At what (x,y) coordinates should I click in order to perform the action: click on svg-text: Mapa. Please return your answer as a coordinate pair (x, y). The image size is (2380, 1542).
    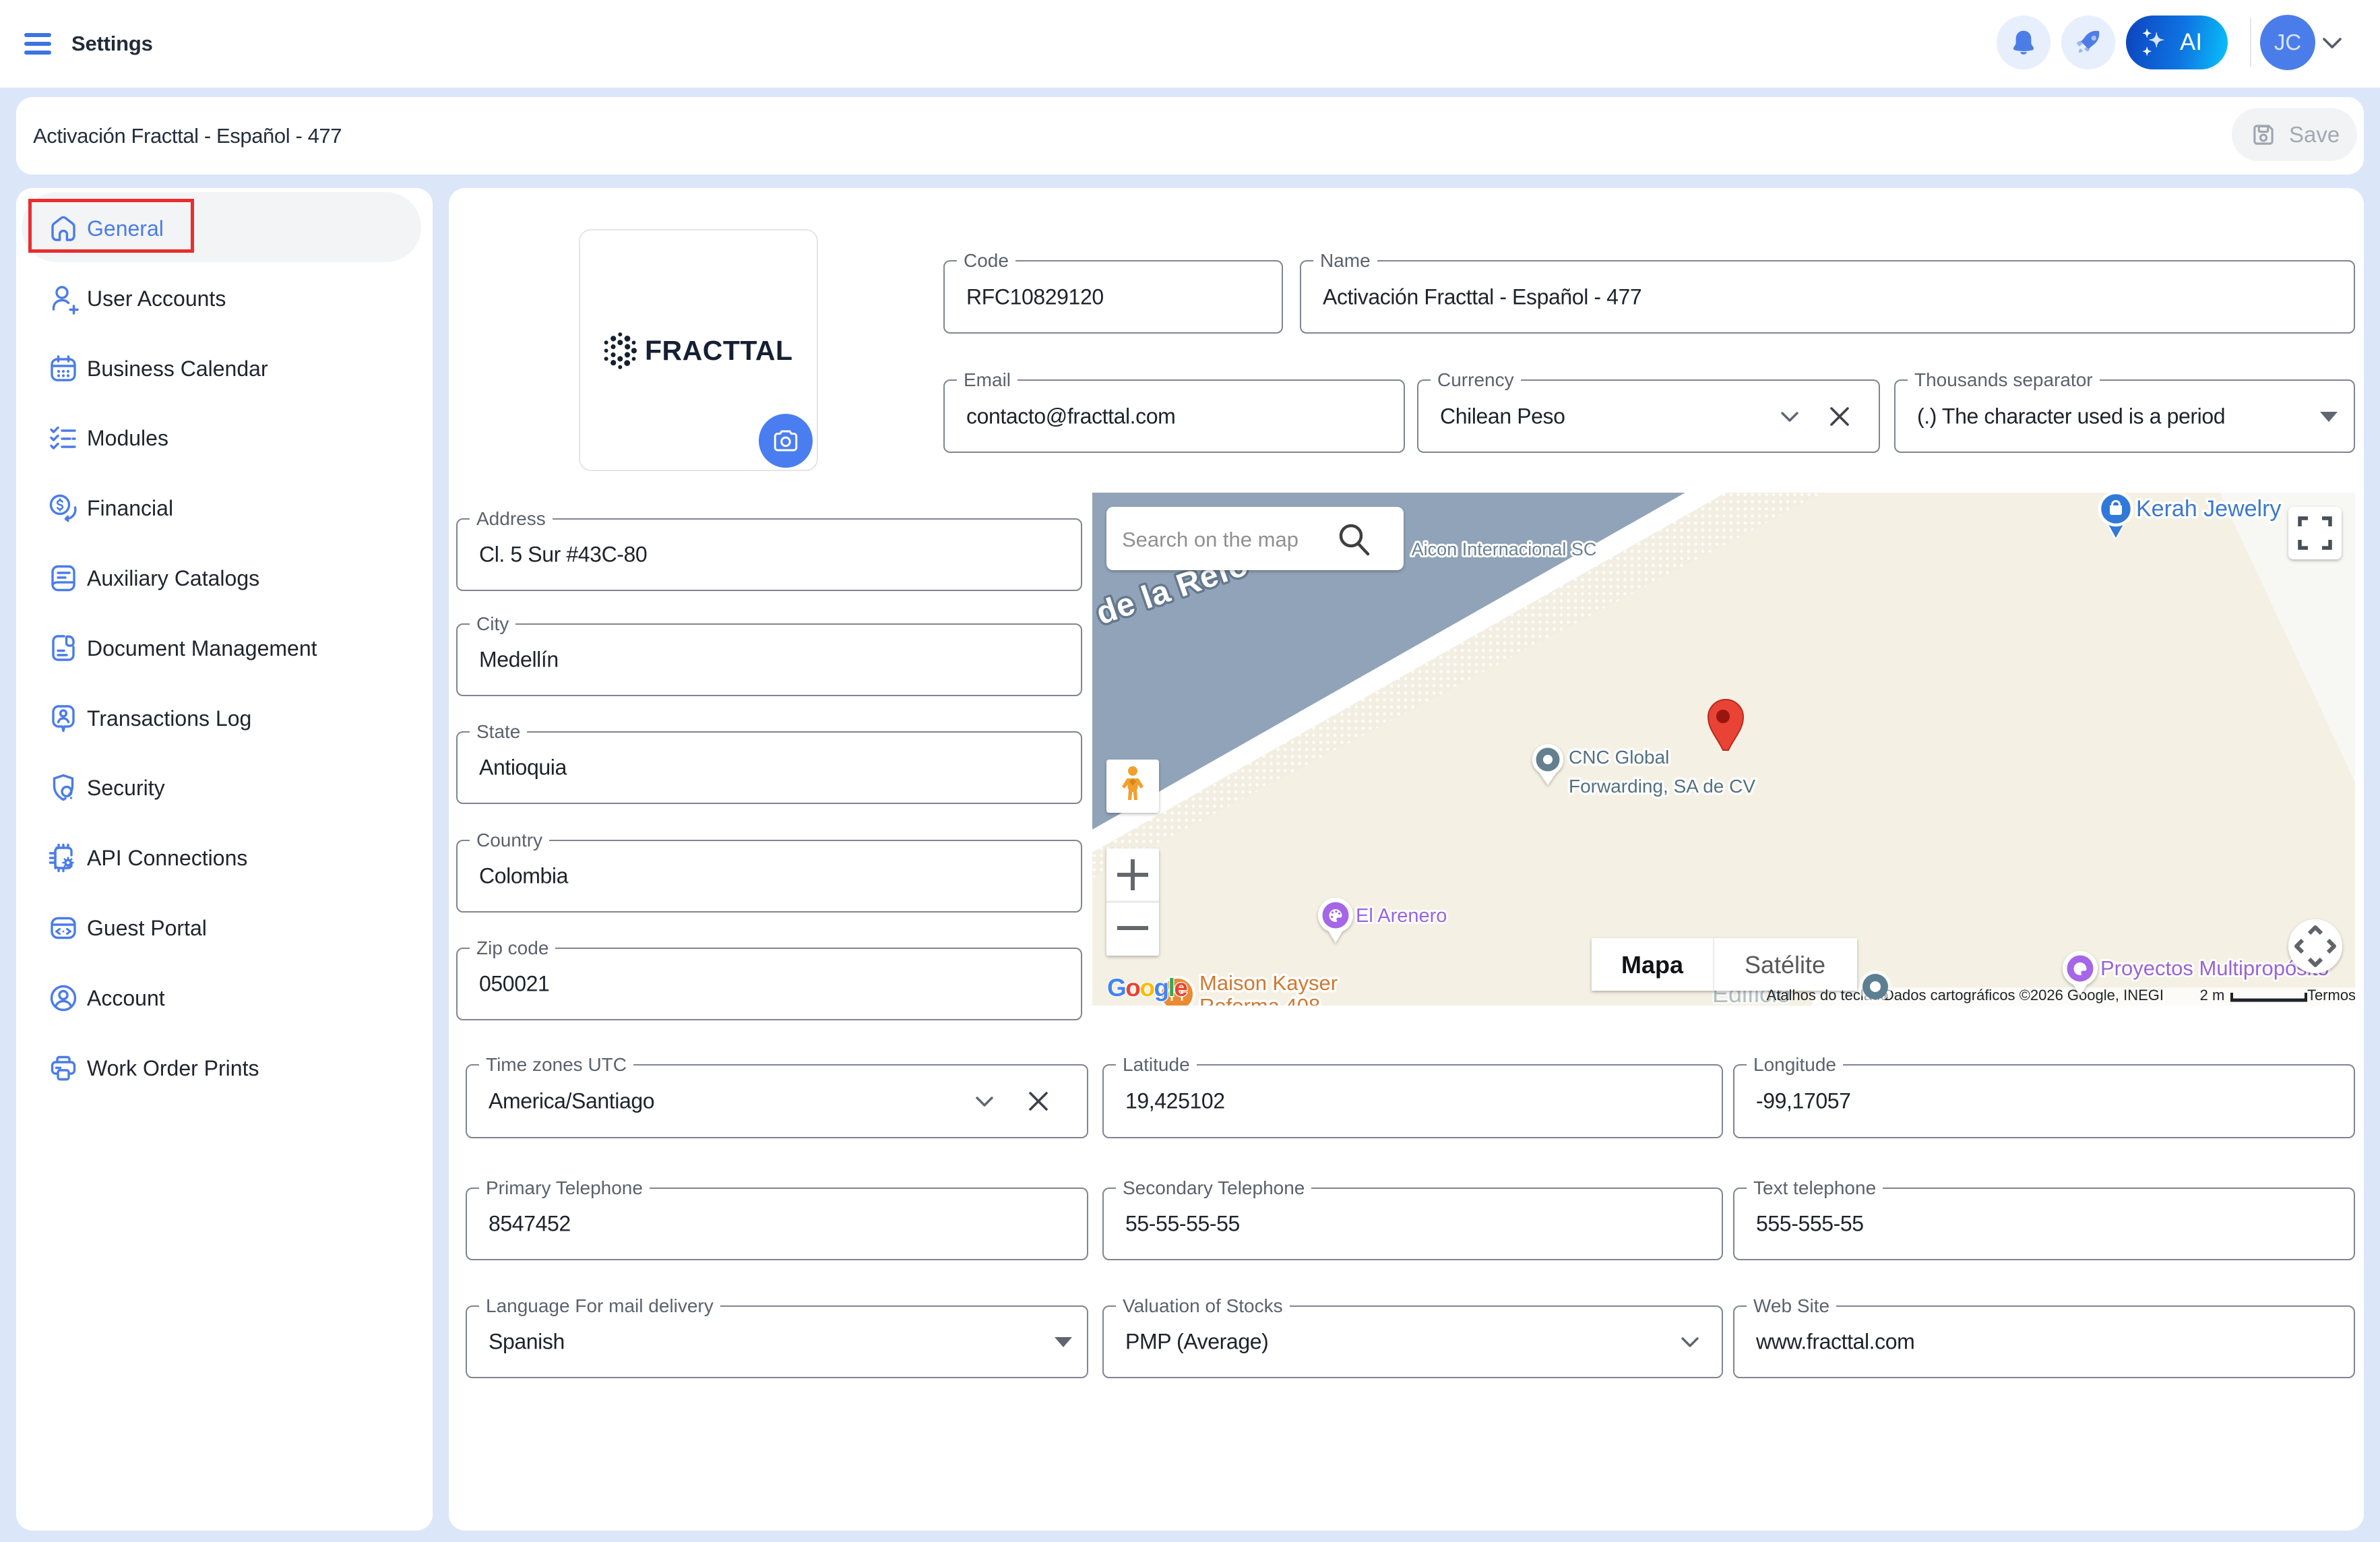
    Looking at the image, I should click on (1653, 965).